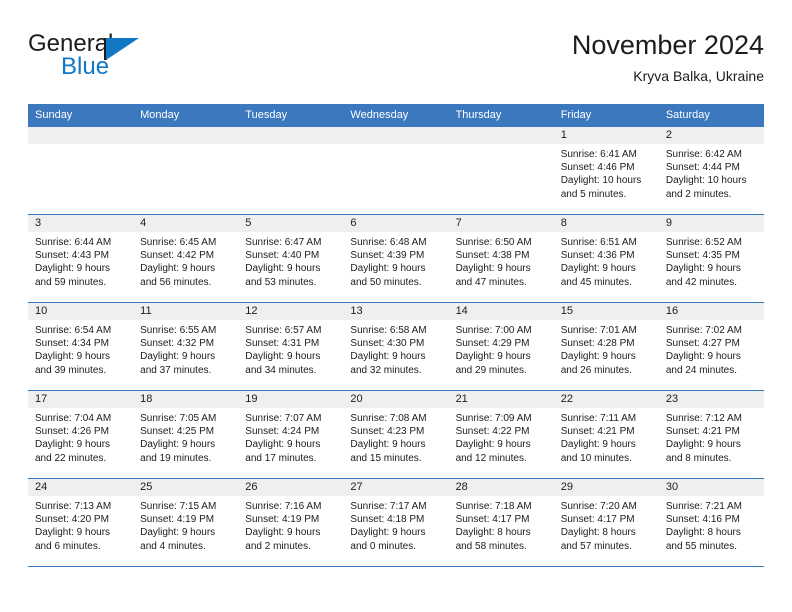 Image resolution: width=792 pixels, height=612 pixels. I want to click on sunset-text: Sunset: 4:26 PM, so click(72, 432).